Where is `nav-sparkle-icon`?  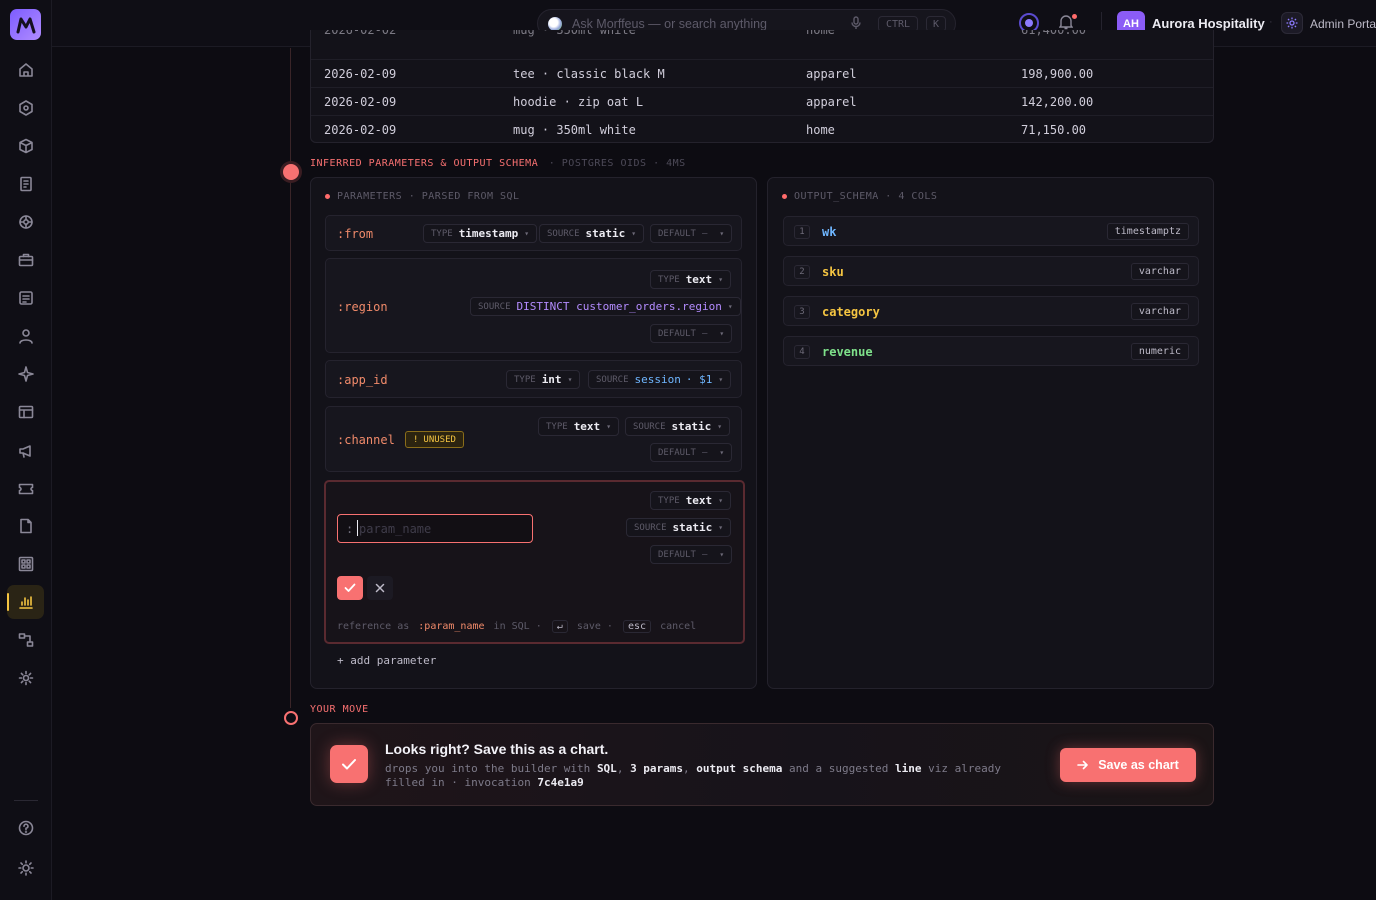 nav-sparkle-icon is located at coordinates (26, 374).